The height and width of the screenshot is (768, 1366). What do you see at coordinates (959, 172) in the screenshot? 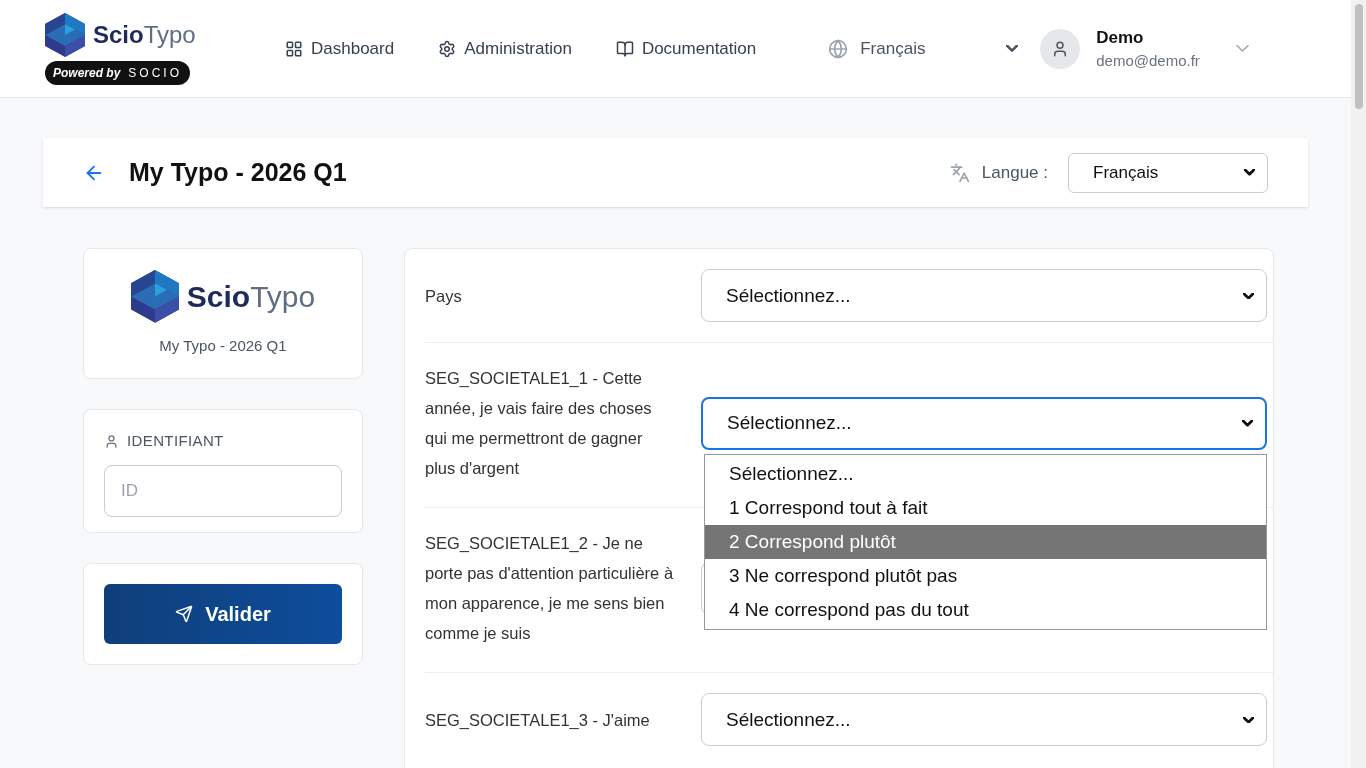
I see `translate-icon` at bounding box center [959, 172].